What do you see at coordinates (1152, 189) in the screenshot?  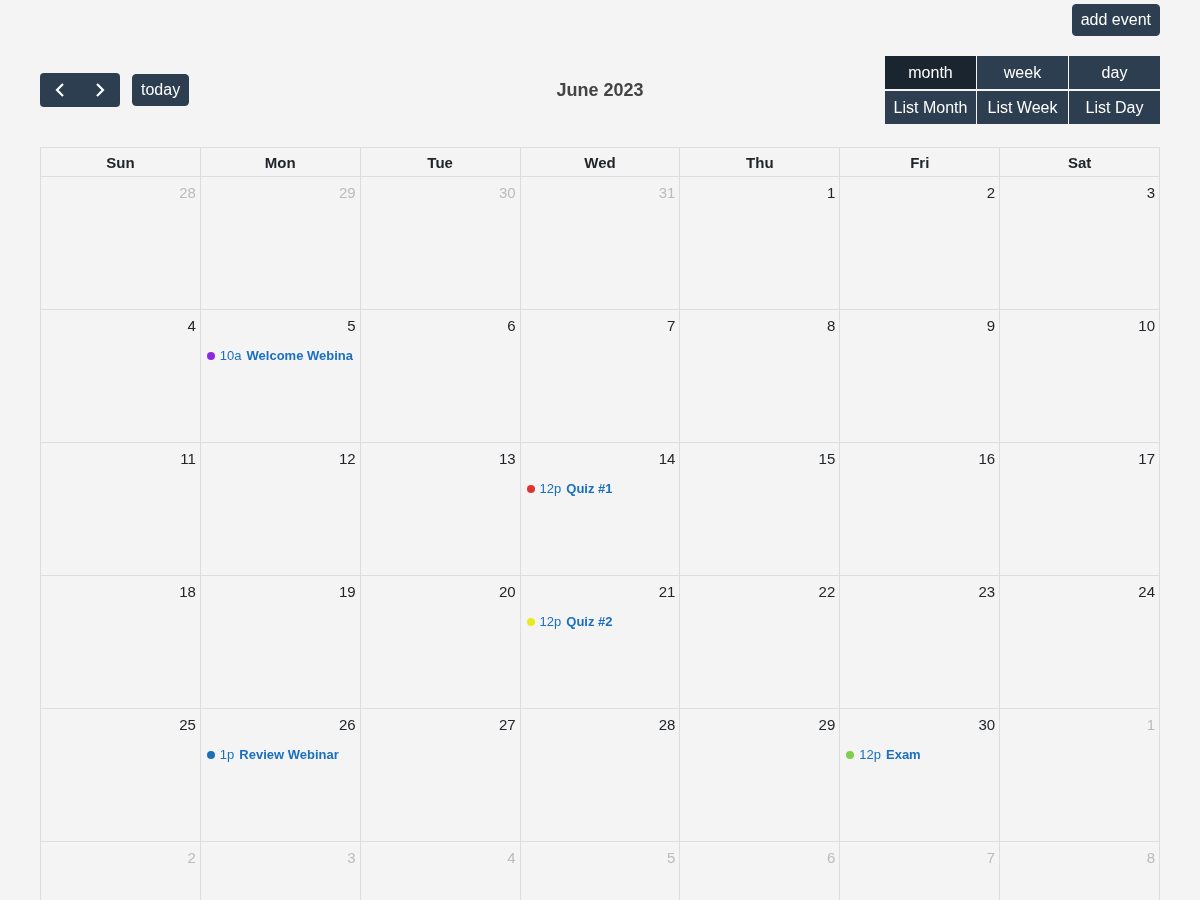 I see `day-number: 3` at bounding box center [1152, 189].